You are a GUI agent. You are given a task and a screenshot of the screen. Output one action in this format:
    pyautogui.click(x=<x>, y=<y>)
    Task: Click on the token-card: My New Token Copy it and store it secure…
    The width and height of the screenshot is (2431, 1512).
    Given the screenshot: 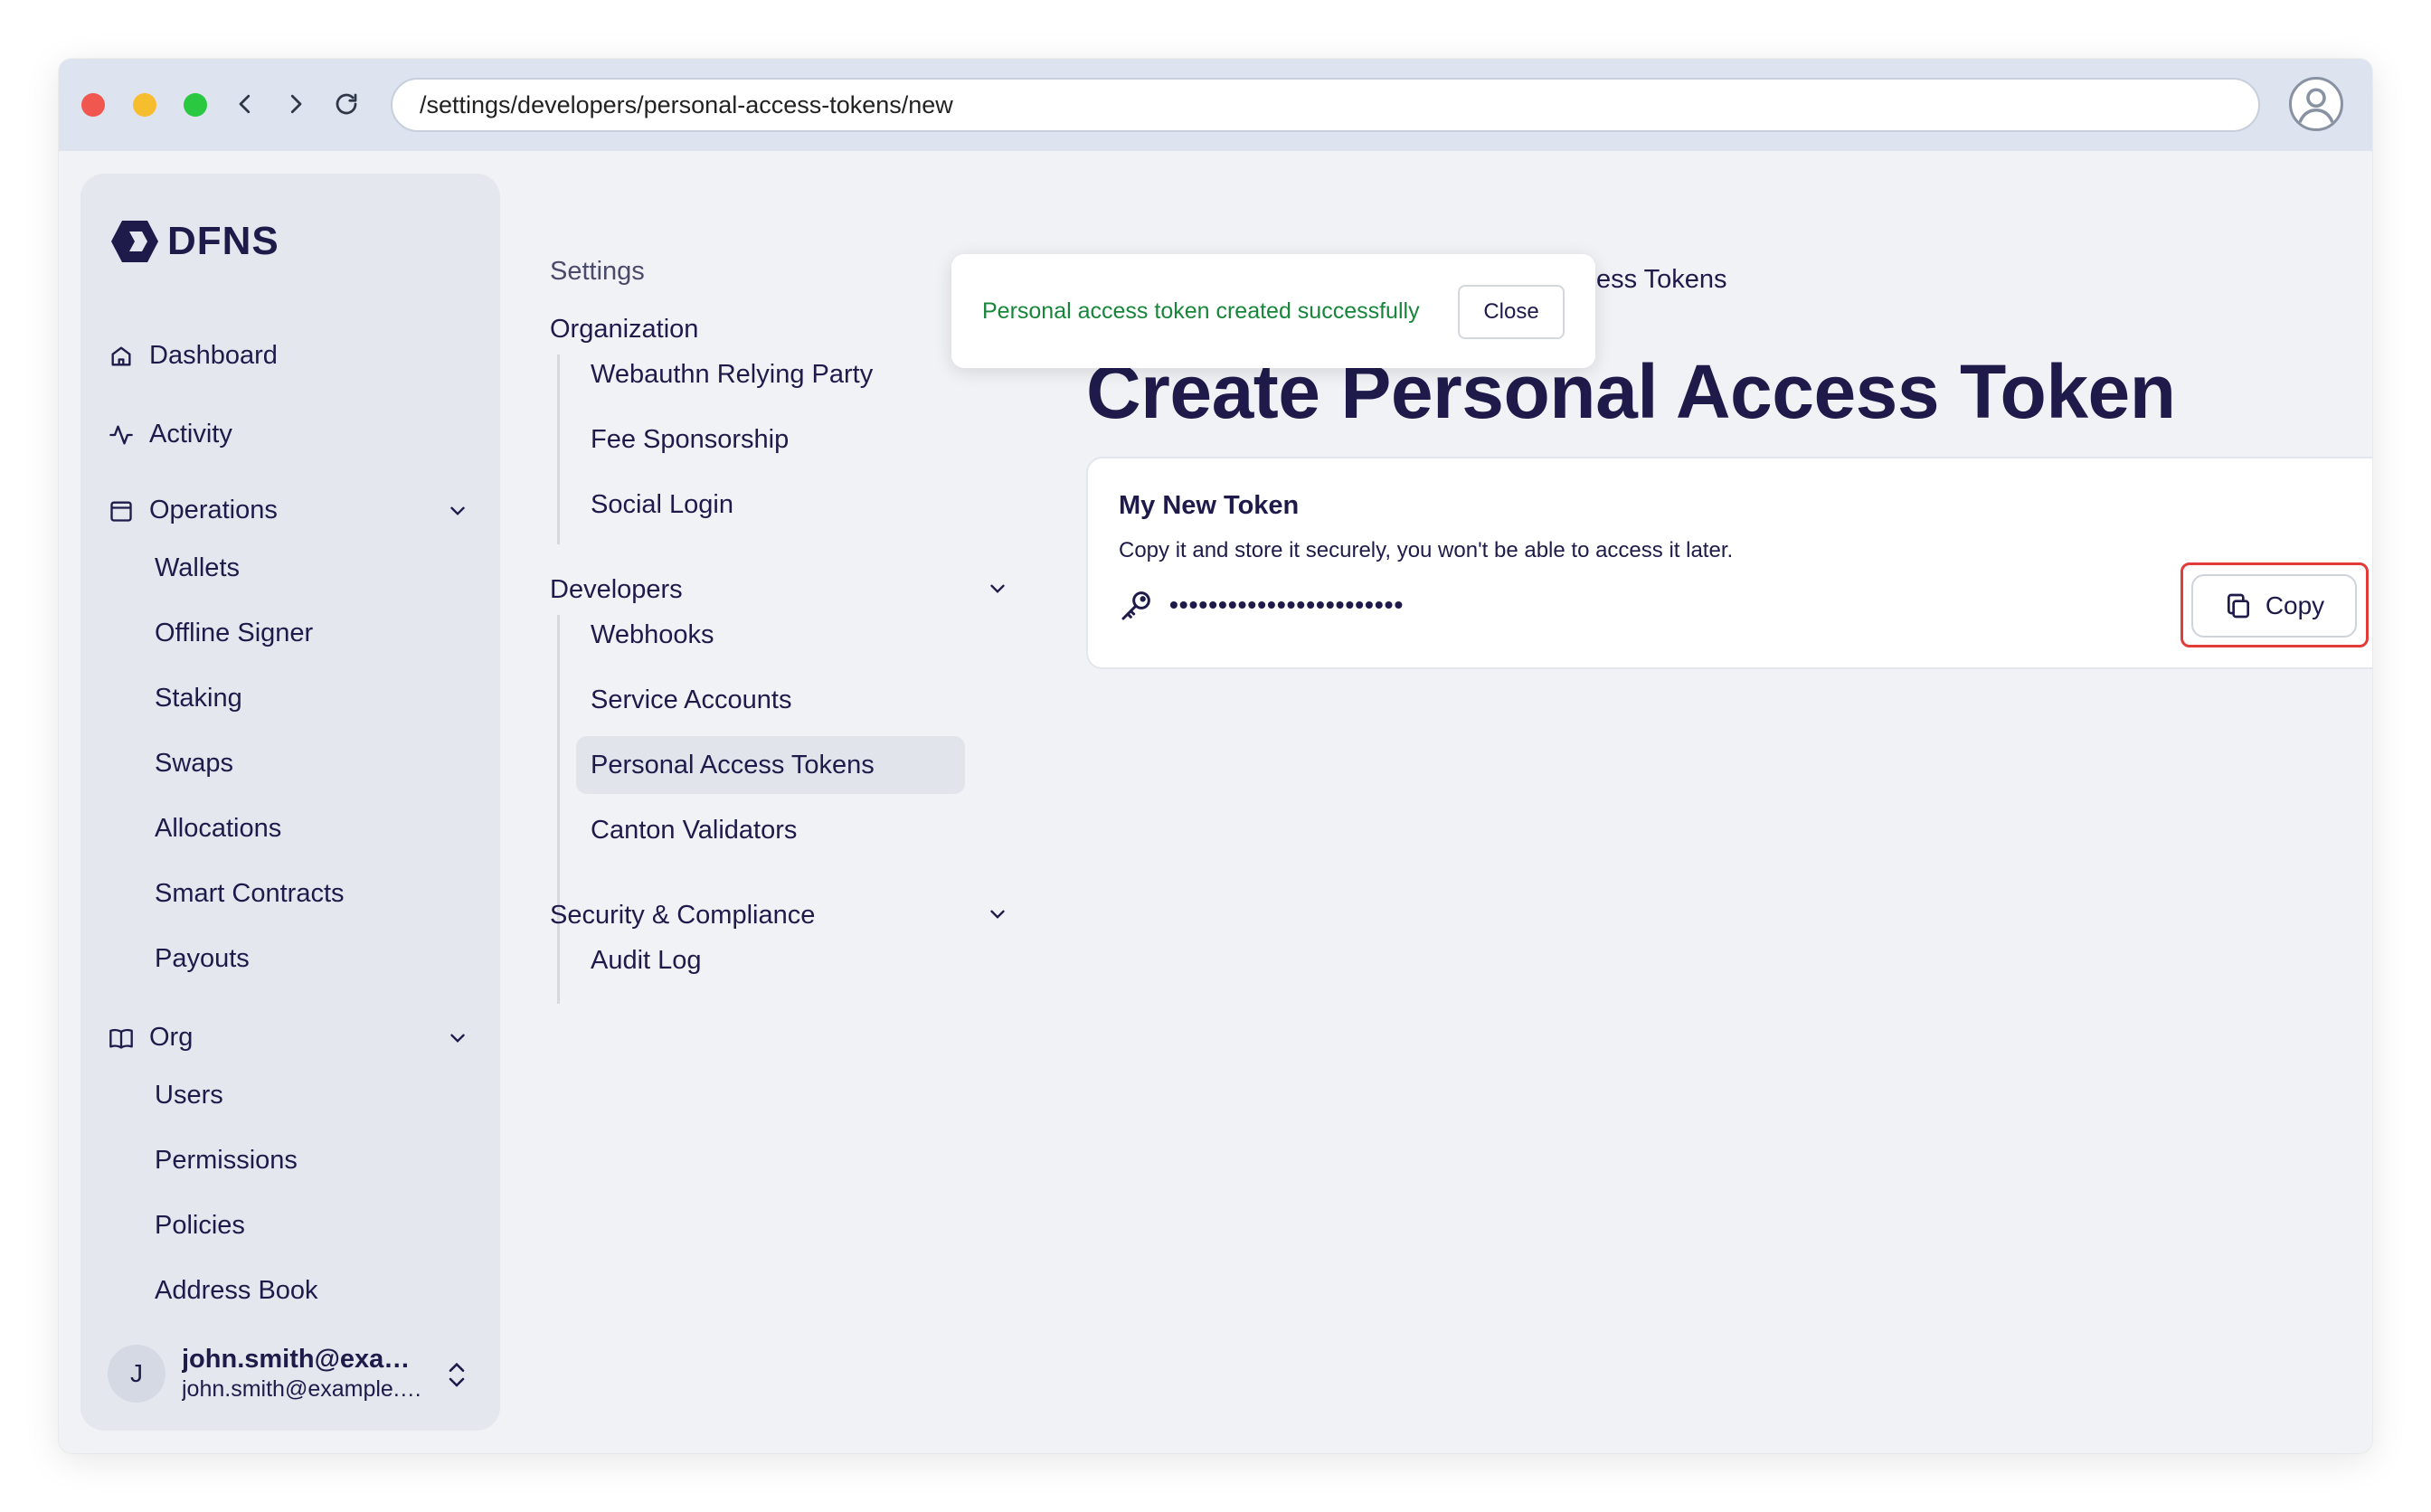 What is the action you would take?
    pyautogui.click(x=1729, y=563)
    